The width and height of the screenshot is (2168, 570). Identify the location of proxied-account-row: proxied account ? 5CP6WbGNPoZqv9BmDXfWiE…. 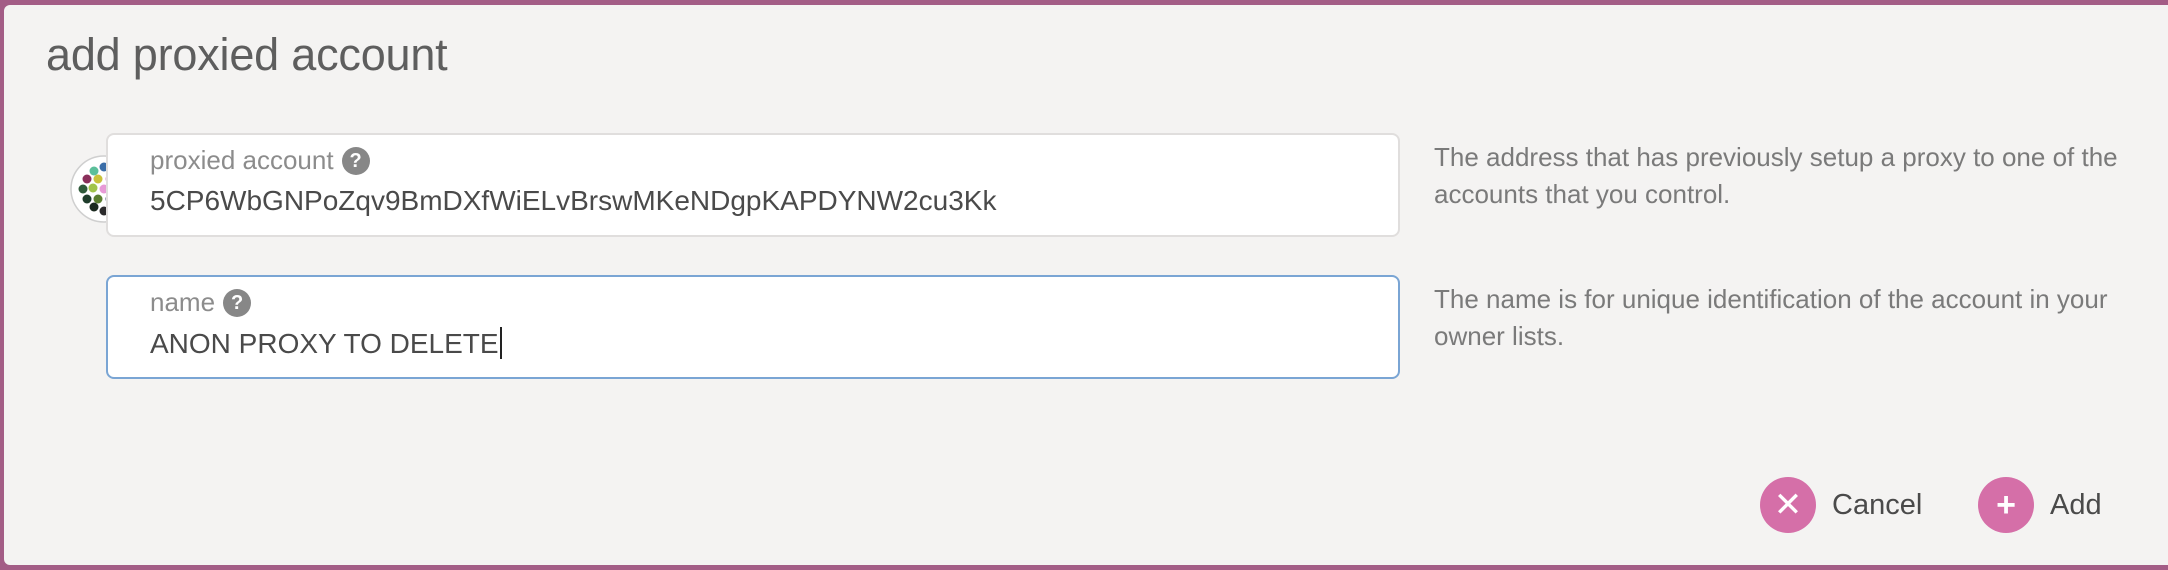
(753, 185).